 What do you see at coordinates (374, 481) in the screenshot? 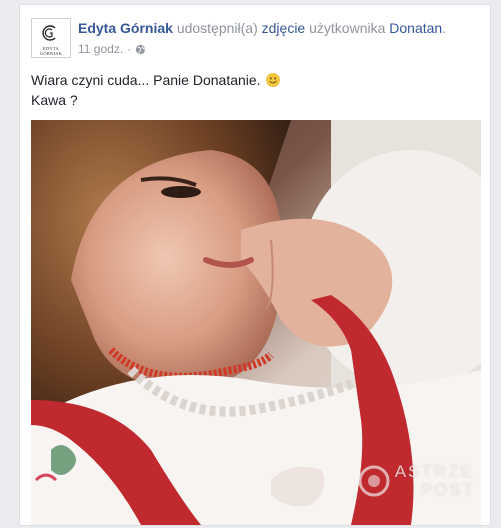
I see `watermark-logo-icon` at bounding box center [374, 481].